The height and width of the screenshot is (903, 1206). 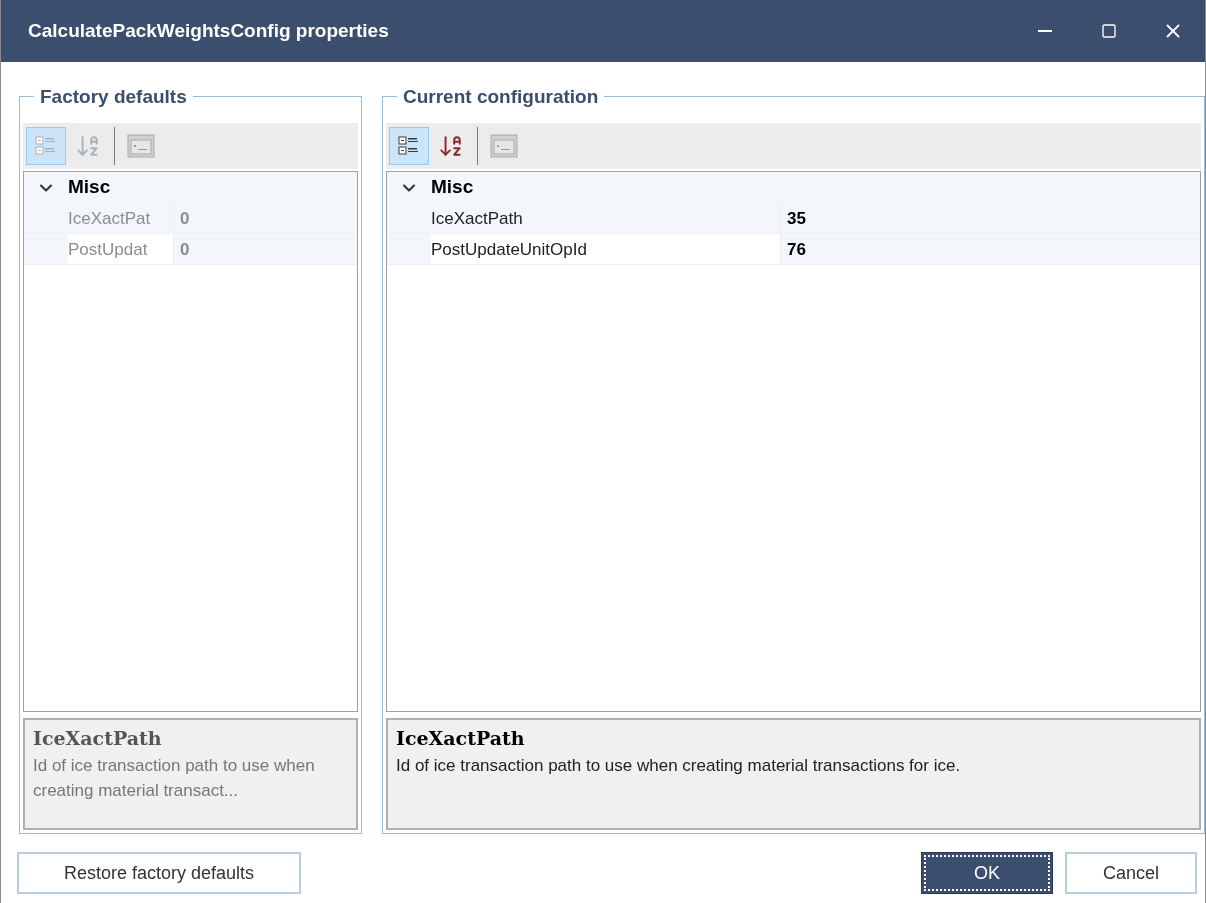 I want to click on window-title: CalculatePackWeightsConfig properties, so click(x=209, y=30).